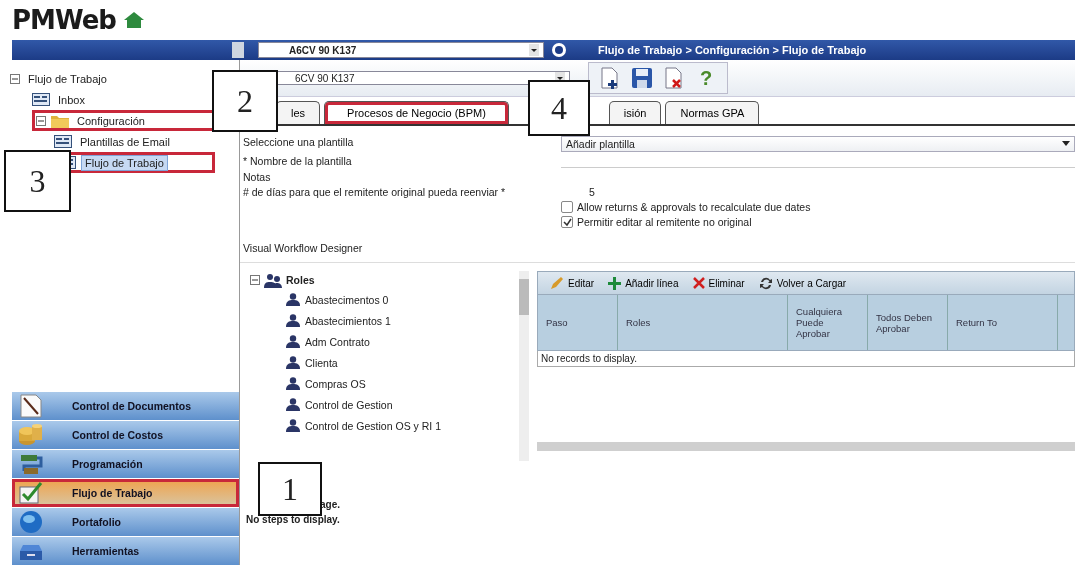  Describe the element at coordinates (31, 522) in the screenshot. I see `globe-icon` at that location.